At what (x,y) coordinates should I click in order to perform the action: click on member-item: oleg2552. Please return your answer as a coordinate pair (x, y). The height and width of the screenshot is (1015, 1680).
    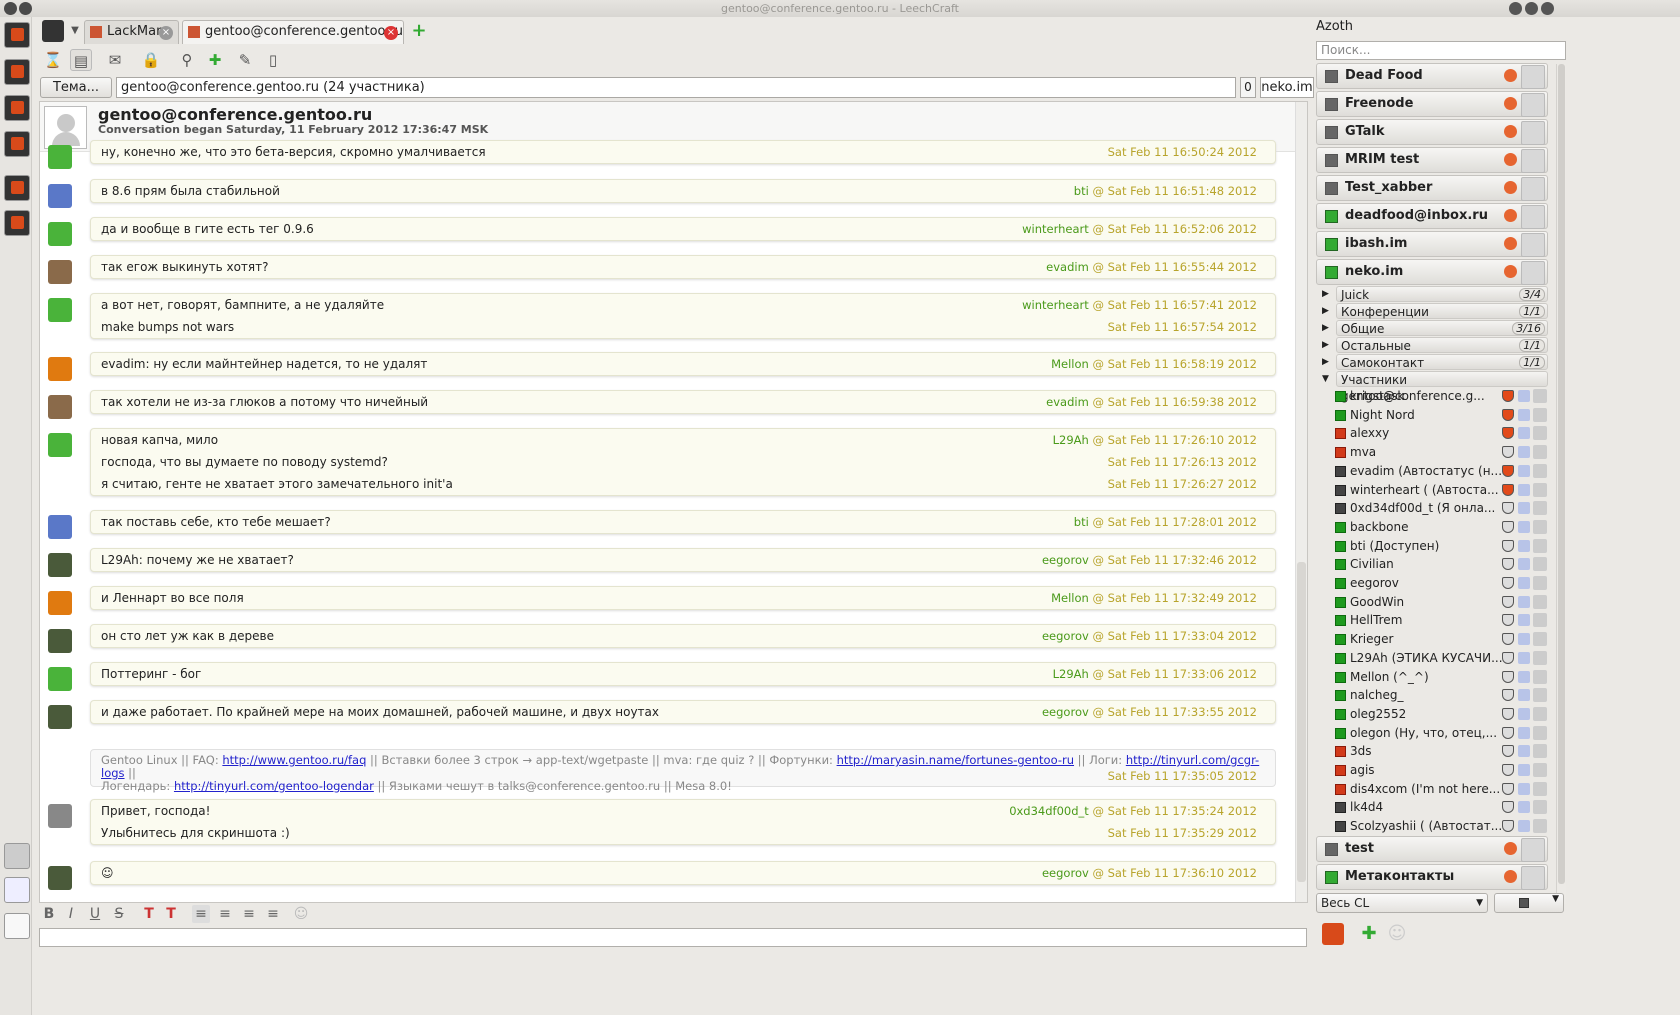
    Looking at the image, I should click on (1440, 714).